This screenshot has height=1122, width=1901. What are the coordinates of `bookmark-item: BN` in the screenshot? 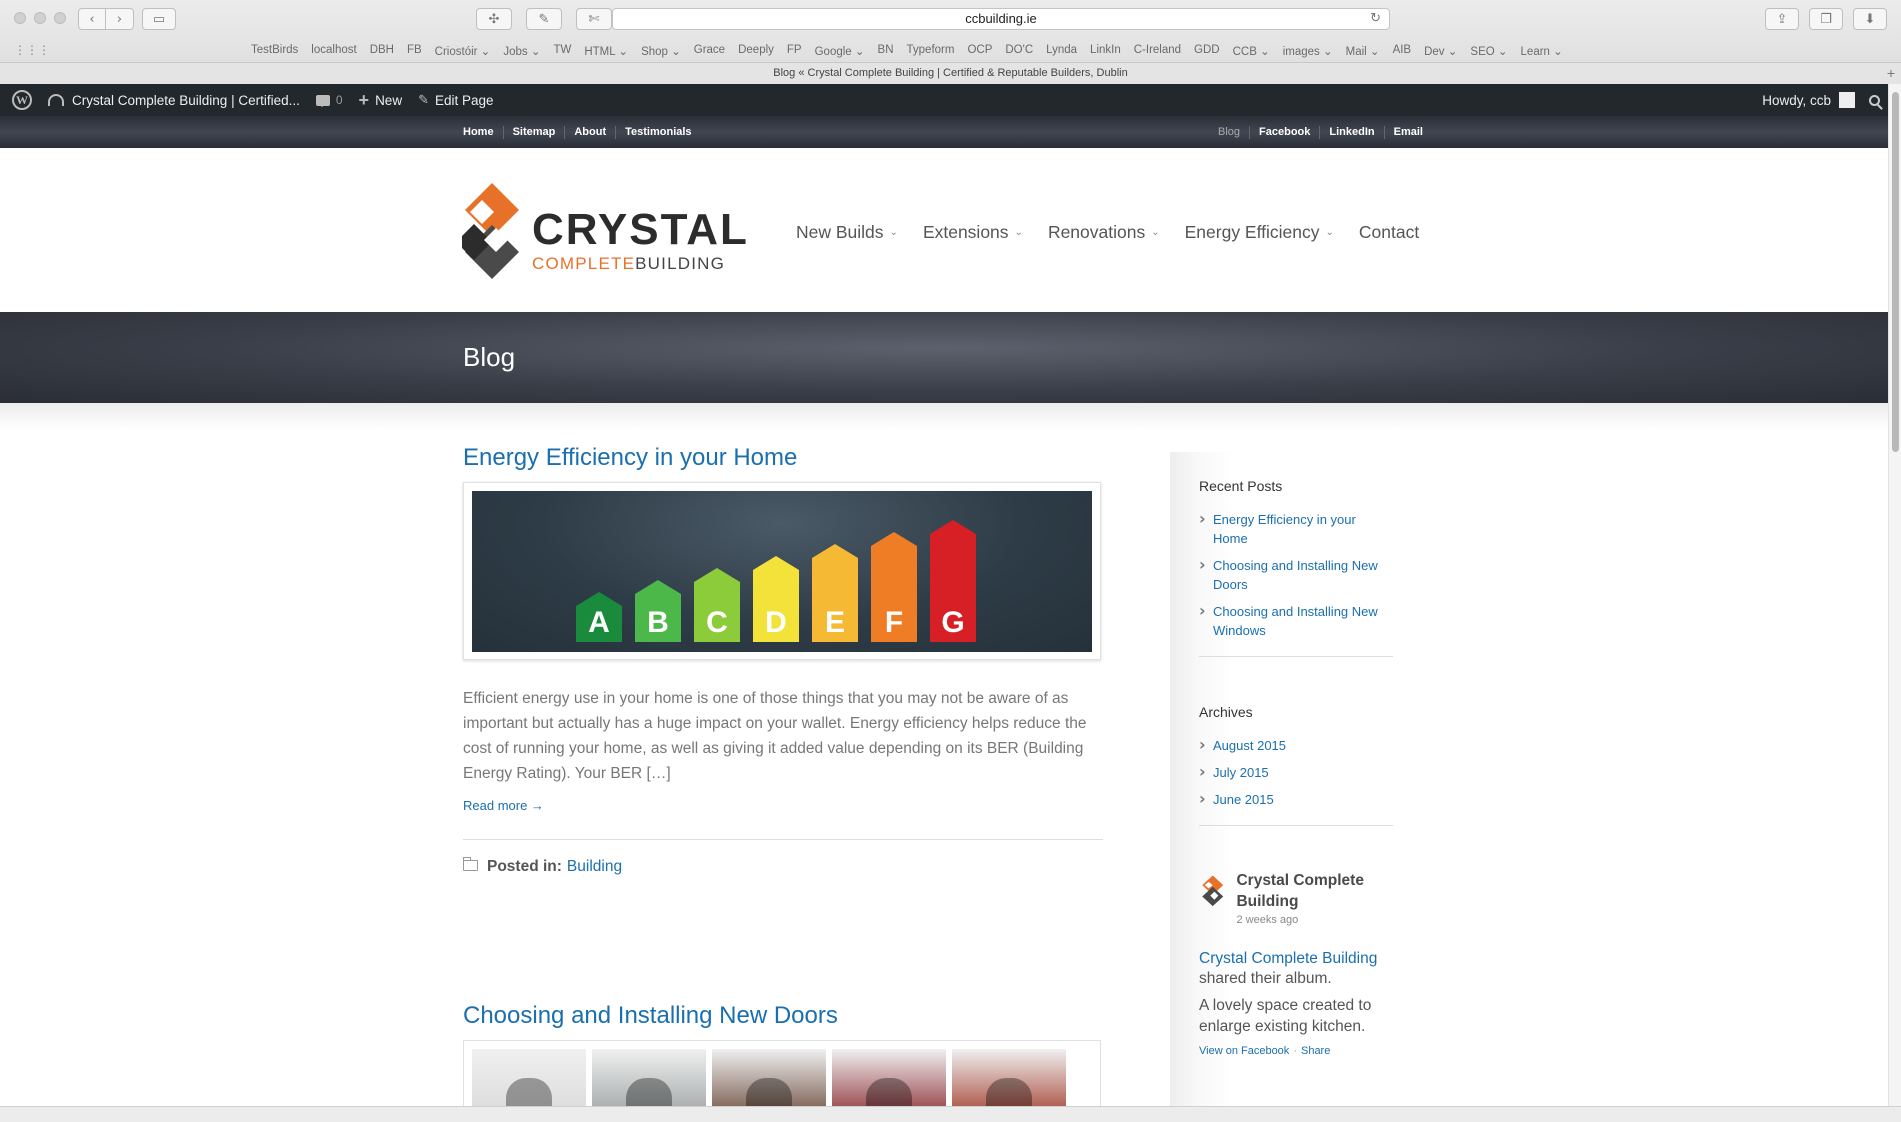 It's located at (886, 51).